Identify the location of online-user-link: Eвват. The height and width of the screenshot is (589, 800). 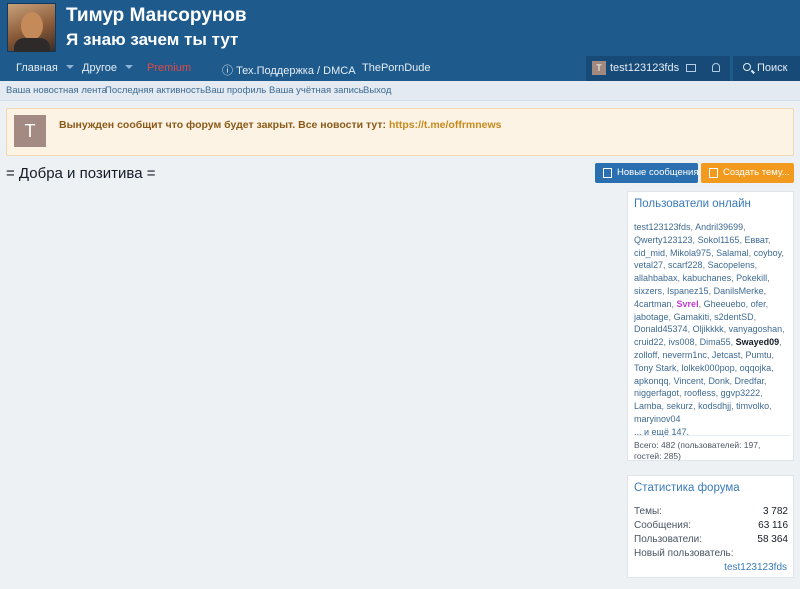
(755, 240).